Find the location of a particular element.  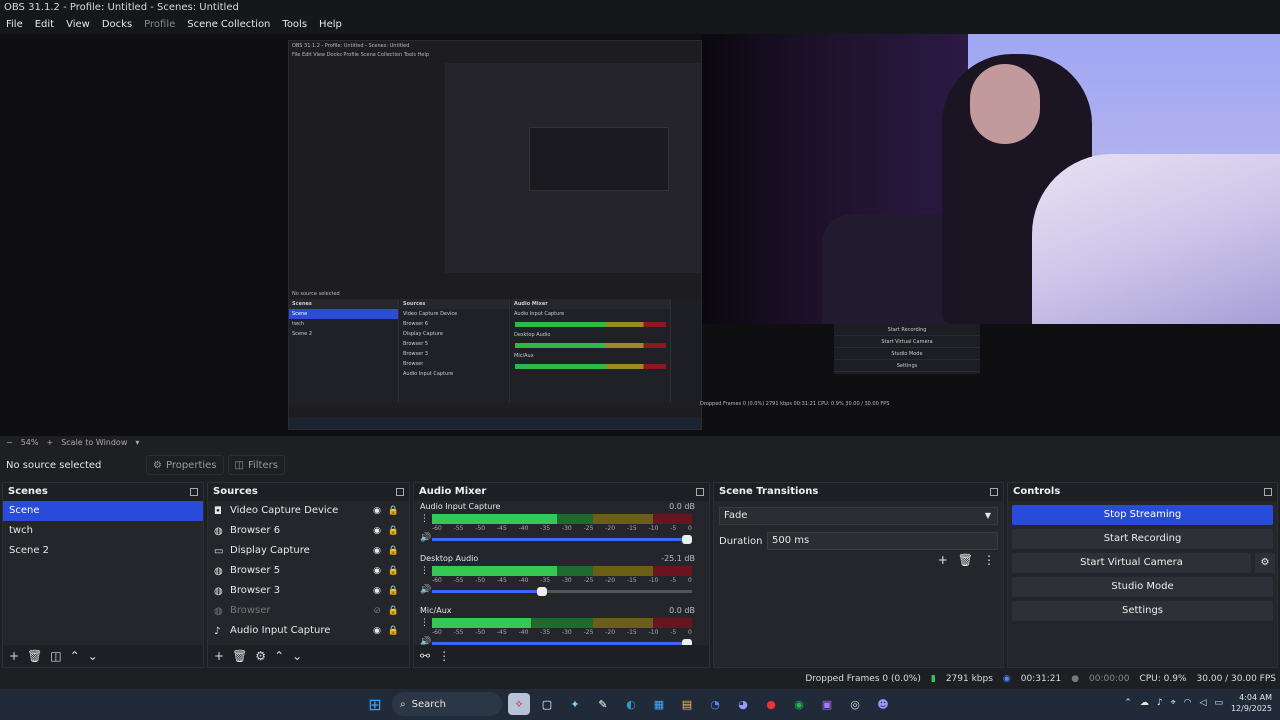

start-virtual-camera-button: Start Virtual Camera ⚙ is located at coordinates (1143, 563).